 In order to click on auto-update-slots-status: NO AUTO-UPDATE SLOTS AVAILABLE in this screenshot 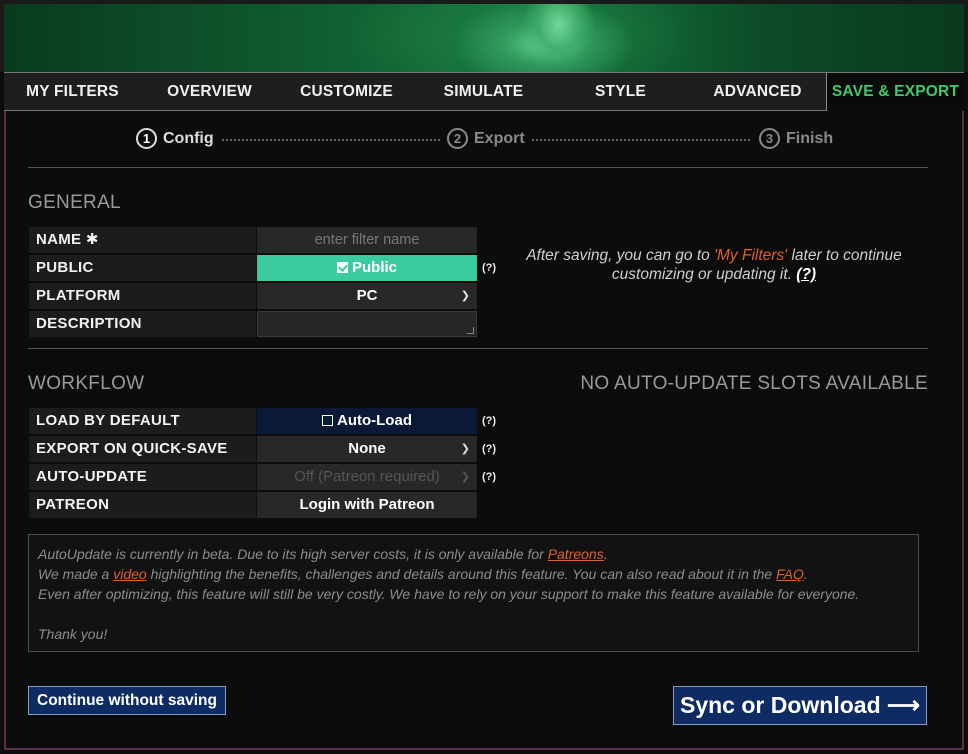, I will do `click(754, 383)`.